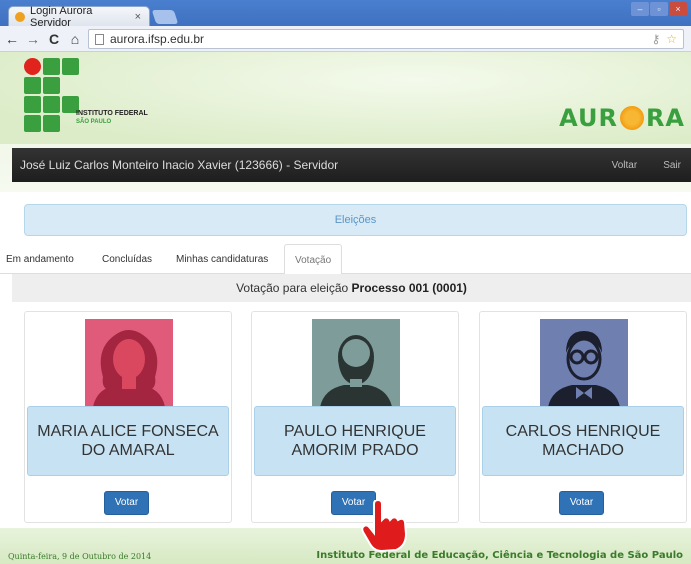 Image resolution: width=691 pixels, height=564 pixels. What do you see at coordinates (355, 220) in the screenshot?
I see `section-title: Eleições` at bounding box center [355, 220].